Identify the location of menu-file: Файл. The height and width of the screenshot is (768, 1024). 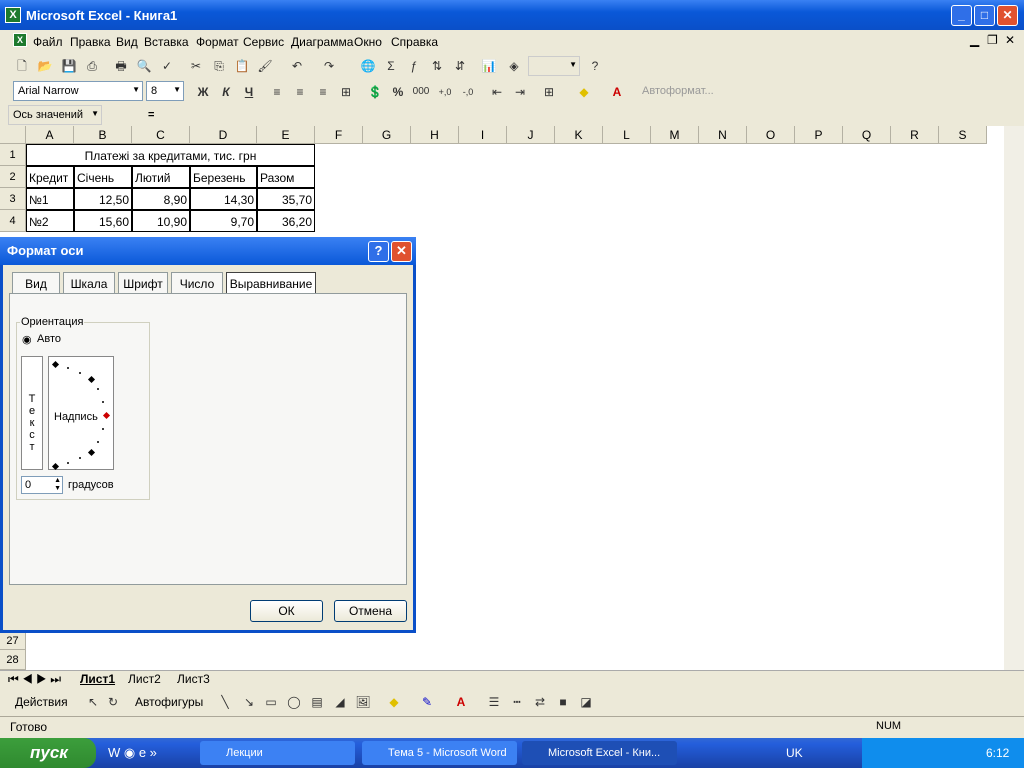
(48, 42).